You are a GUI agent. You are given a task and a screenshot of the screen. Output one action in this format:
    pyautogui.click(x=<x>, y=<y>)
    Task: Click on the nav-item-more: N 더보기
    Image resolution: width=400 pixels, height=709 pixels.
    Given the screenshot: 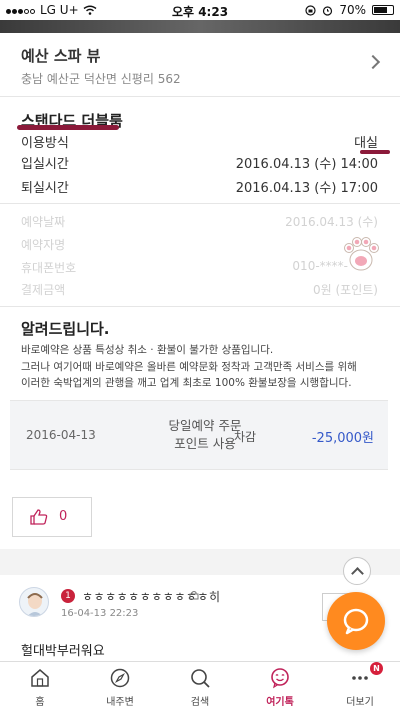 What is the action you would take?
    pyautogui.click(x=360, y=685)
    